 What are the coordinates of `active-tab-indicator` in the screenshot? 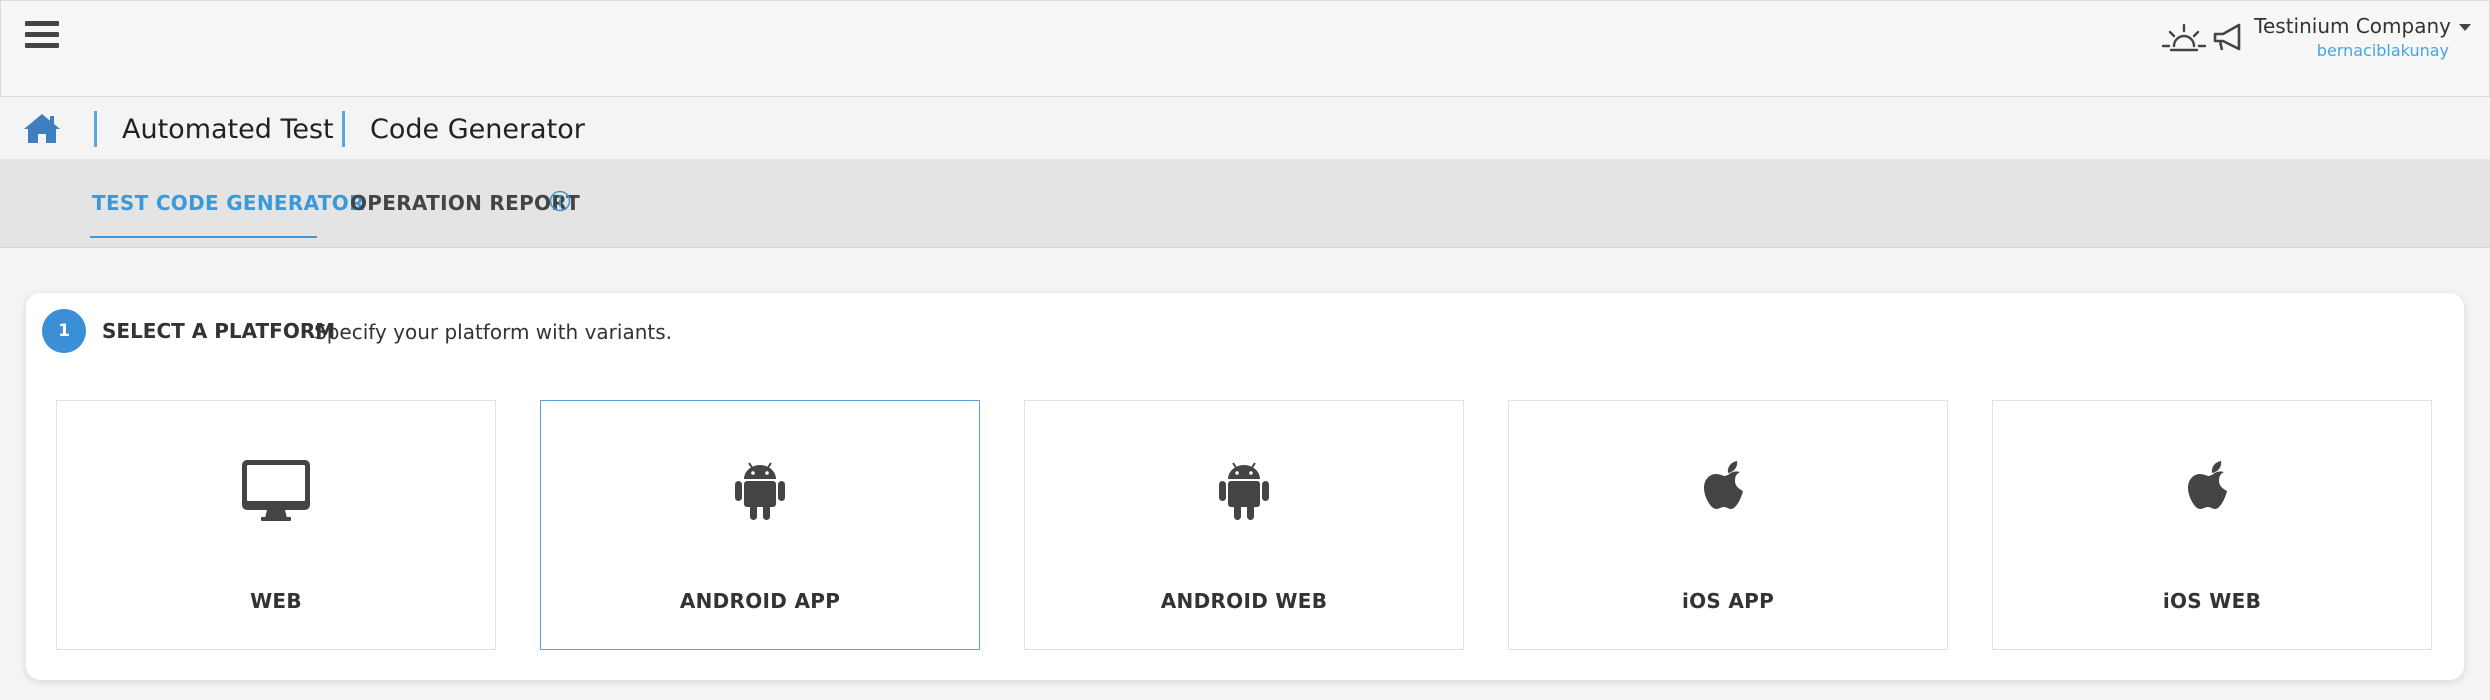 It's located at (203, 237).